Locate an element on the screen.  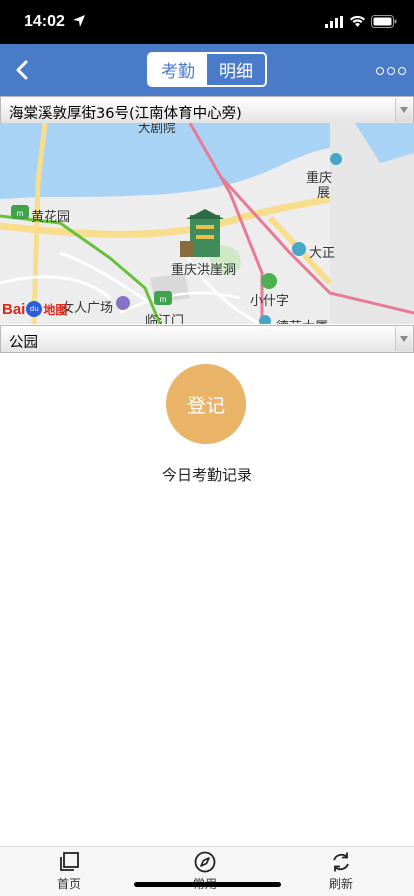
map-label-exhibition: 展 is located at coordinates (324, 193).